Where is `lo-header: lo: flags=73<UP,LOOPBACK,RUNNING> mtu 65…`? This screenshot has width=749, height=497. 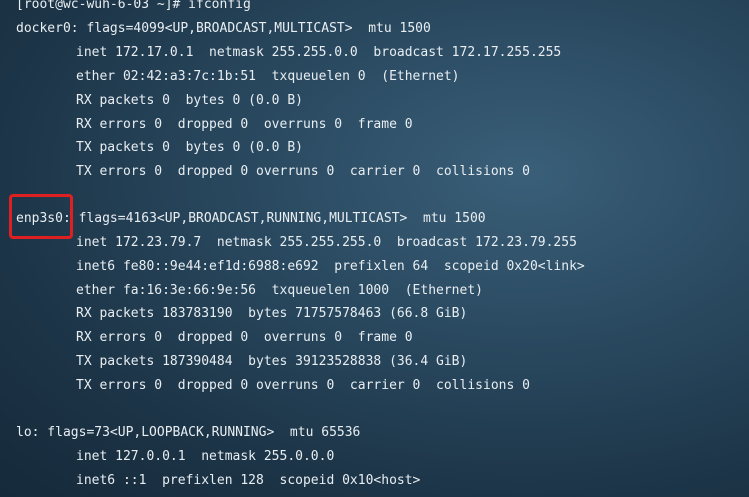
lo-header: lo: flags=73<UP,LOOPBACK,RUNNING> mtu 65… is located at coordinates (188, 432).